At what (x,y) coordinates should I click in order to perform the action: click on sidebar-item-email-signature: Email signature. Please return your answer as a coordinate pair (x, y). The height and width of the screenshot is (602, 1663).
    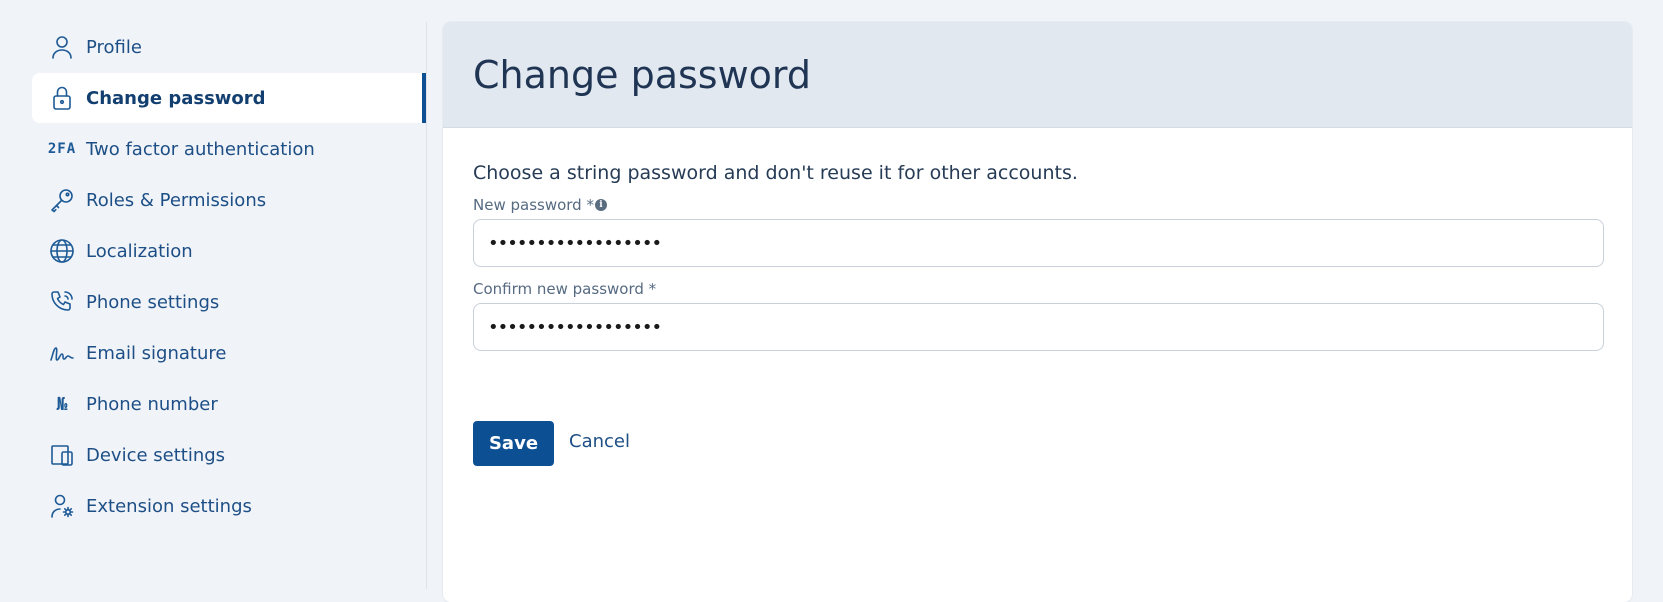
    Looking at the image, I should click on (229, 353).